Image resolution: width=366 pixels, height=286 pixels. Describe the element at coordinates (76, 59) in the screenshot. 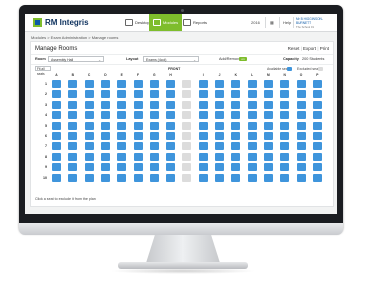

I see `room-select: Assembly Hall ⌄` at that location.